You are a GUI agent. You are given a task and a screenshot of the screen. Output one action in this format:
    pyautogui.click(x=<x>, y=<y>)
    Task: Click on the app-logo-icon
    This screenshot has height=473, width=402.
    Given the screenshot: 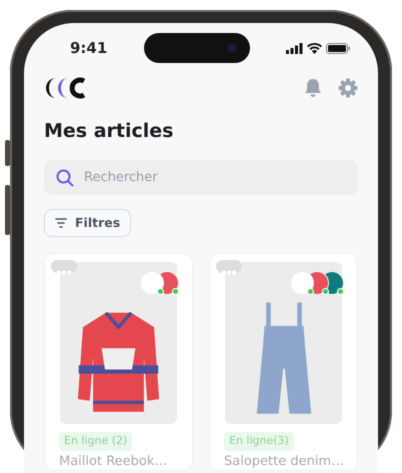 What is the action you would take?
    pyautogui.click(x=66, y=88)
    